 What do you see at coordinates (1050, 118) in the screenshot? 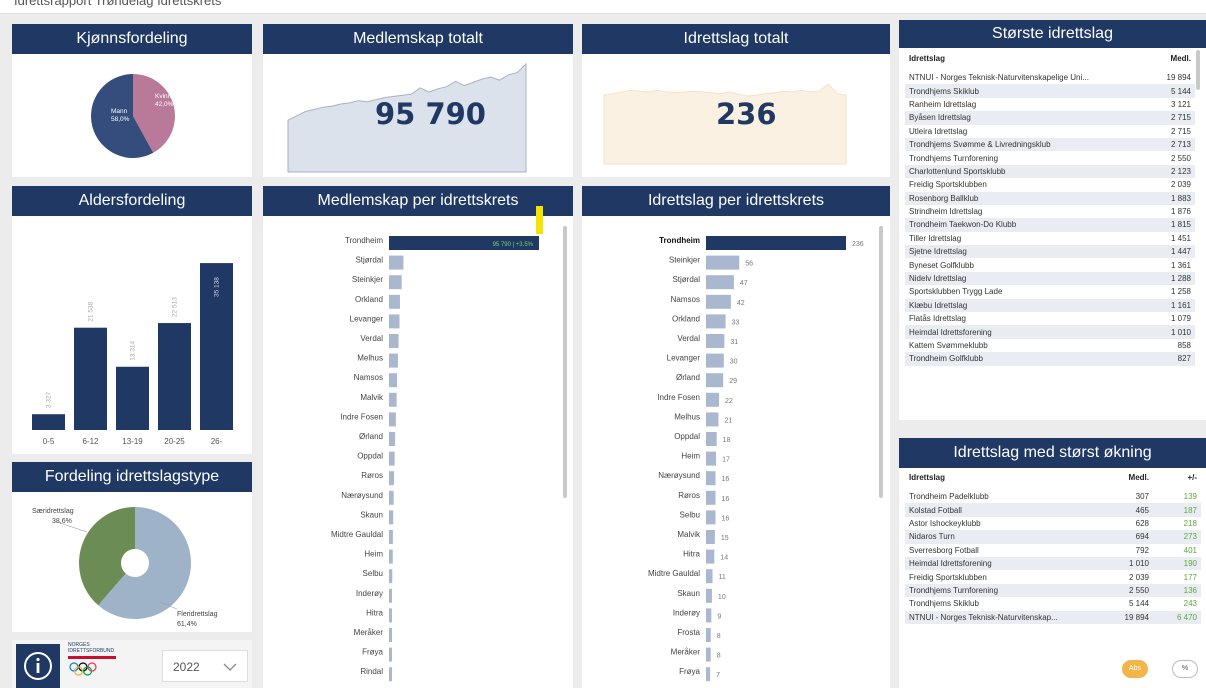
I see `table-row: Byåsen Idrettslag 2 715` at bounding box center [1050, 118].